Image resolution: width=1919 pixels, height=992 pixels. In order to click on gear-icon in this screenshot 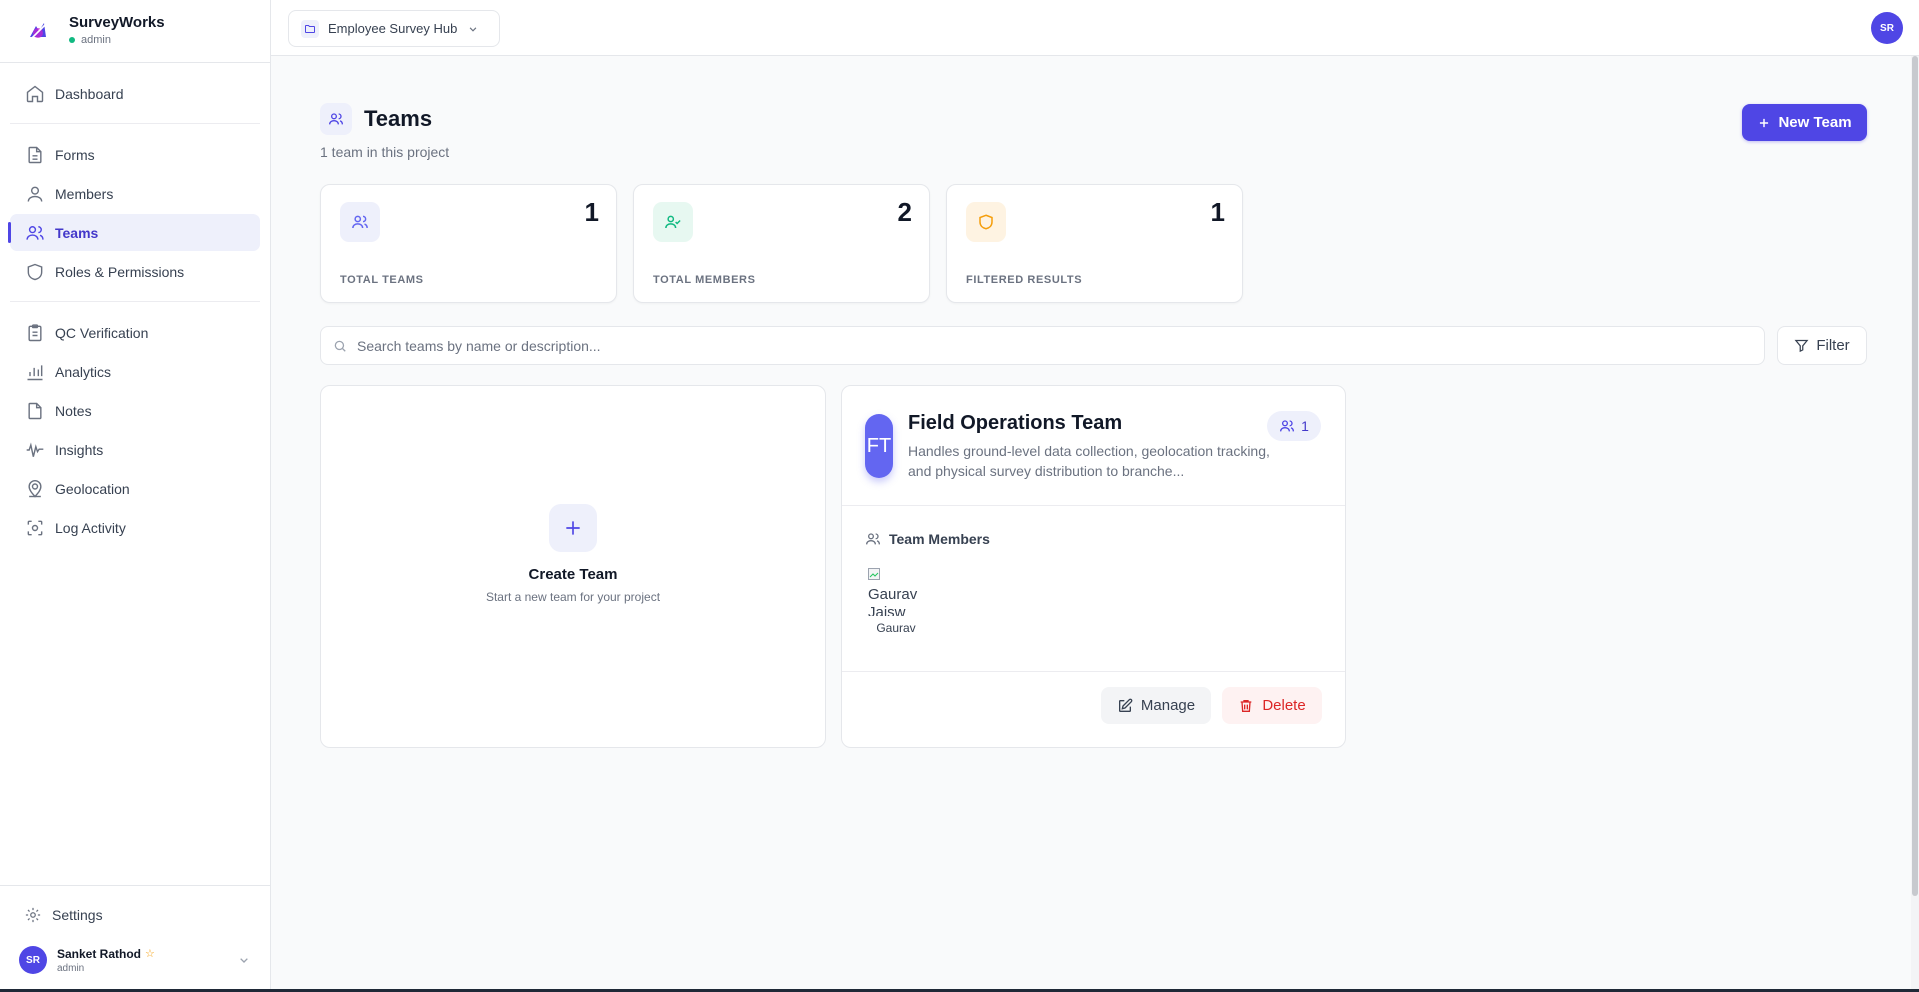, I will do `click(33, 915)`.